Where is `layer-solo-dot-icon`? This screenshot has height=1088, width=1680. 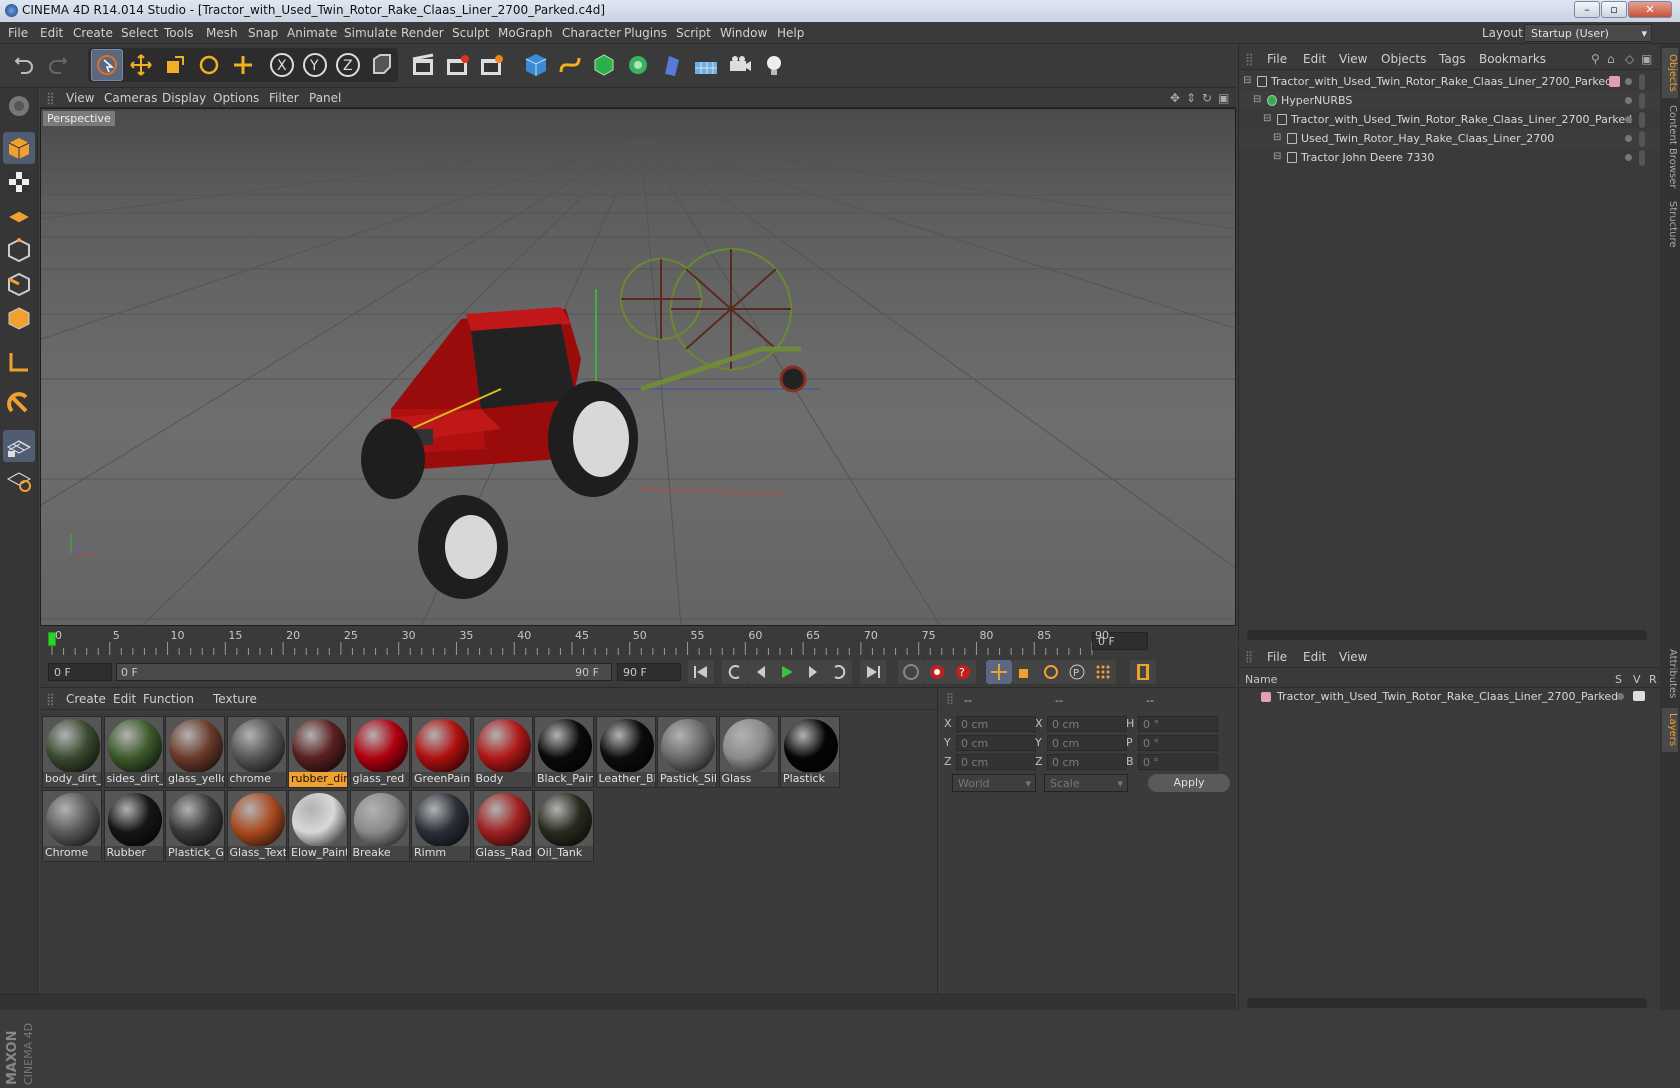
layer-solo-dot-icon is located at coordinates (1620, 696).